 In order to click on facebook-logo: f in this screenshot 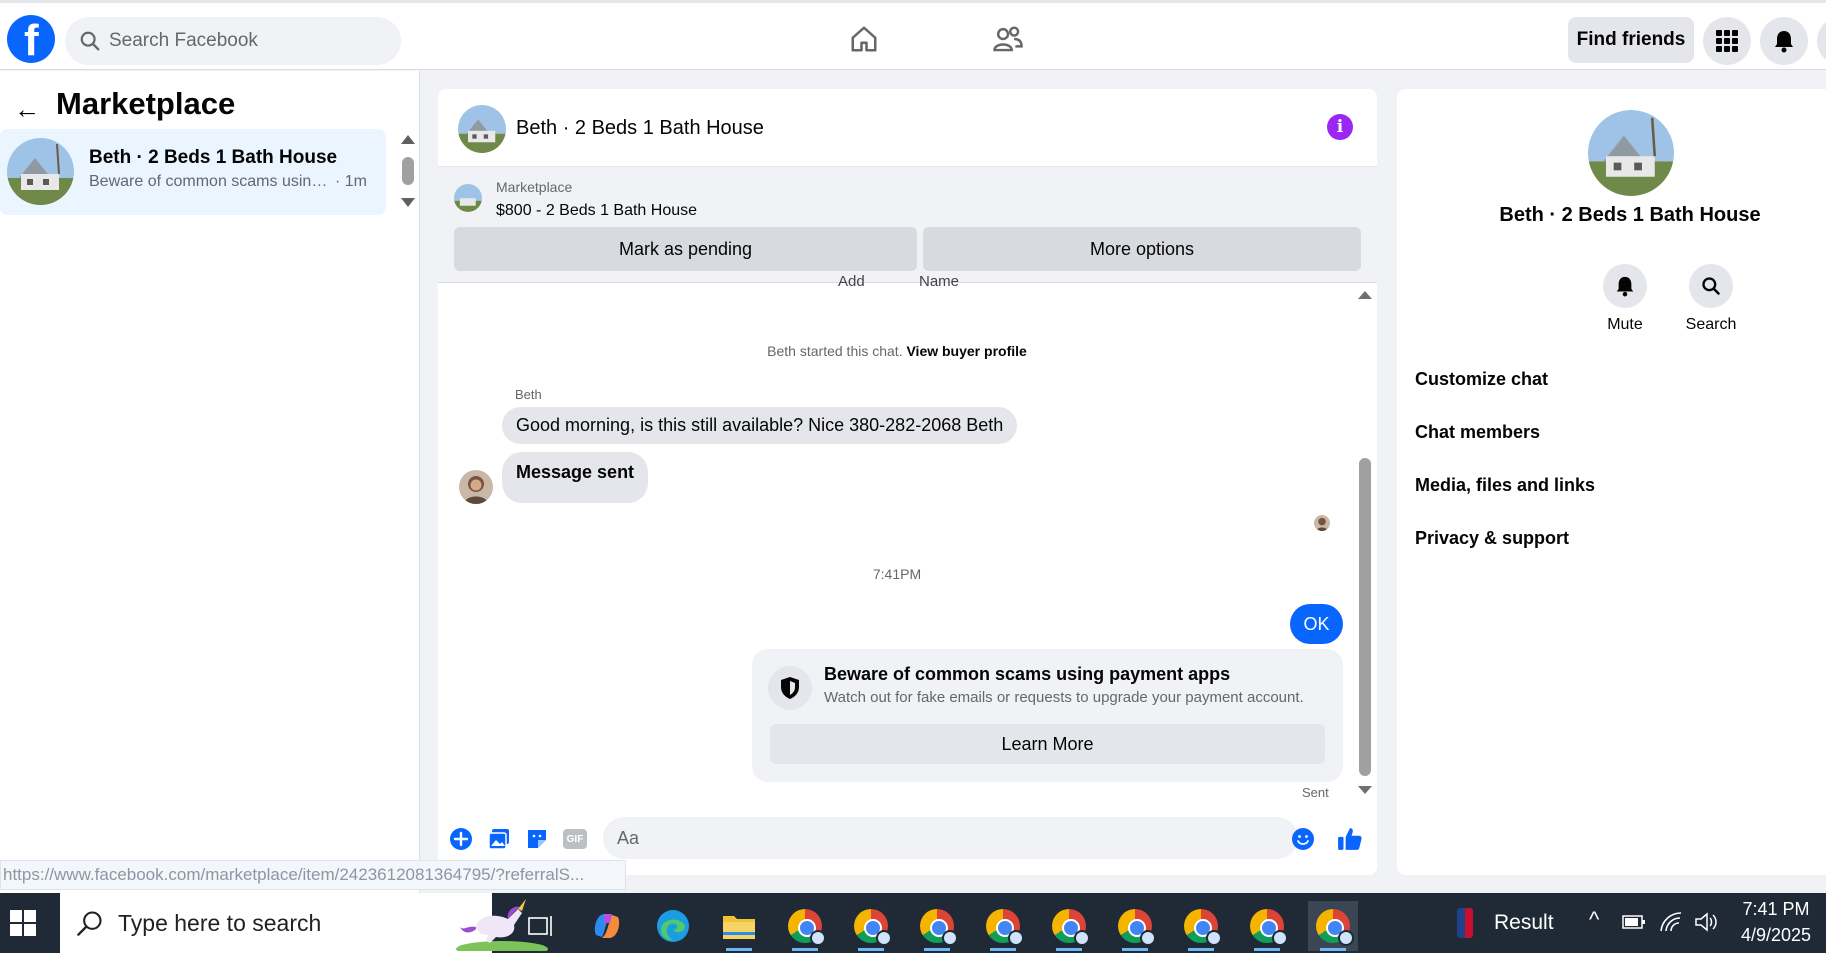, I will do `click(31, 40)`.